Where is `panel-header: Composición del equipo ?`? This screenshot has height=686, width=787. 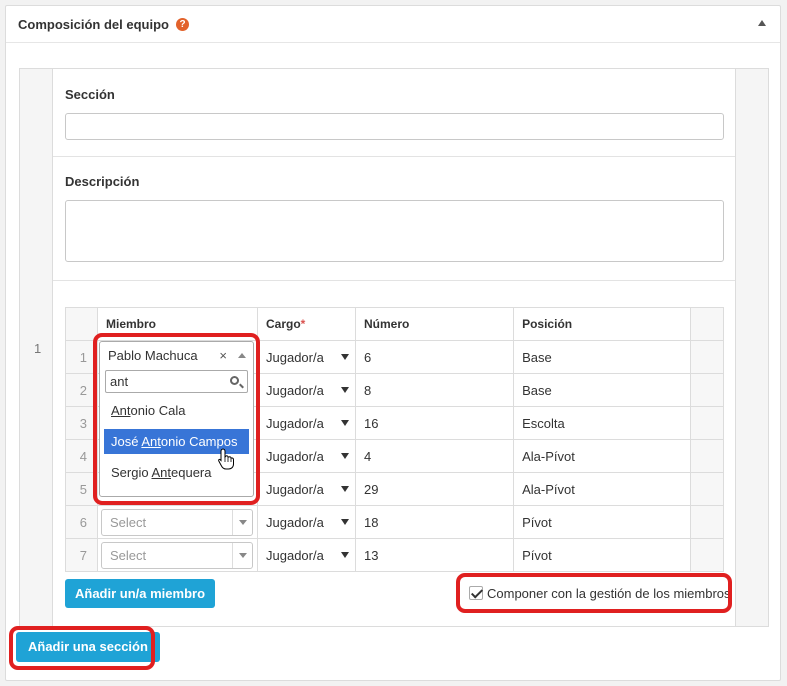 panel-header: Composición del equipo ? is located at coordinates (393, 24).